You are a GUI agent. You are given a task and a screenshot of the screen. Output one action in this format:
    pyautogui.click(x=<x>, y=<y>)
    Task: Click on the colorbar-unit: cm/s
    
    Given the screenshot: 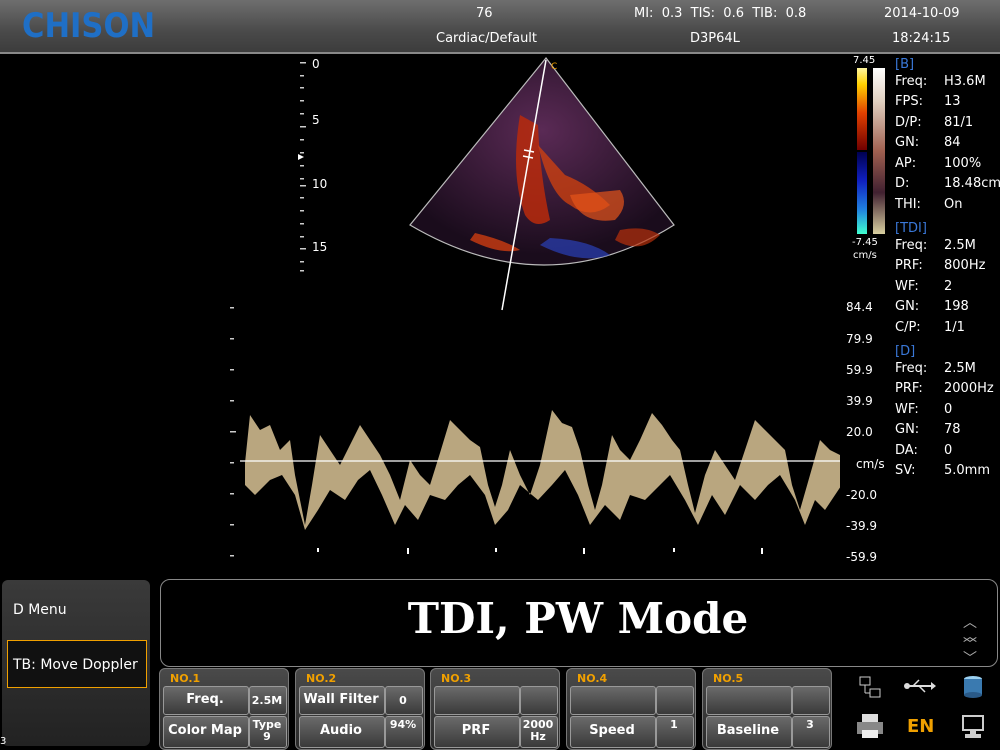 What is the action you would take?
    pyautogui.click(x=865, y=255)
    